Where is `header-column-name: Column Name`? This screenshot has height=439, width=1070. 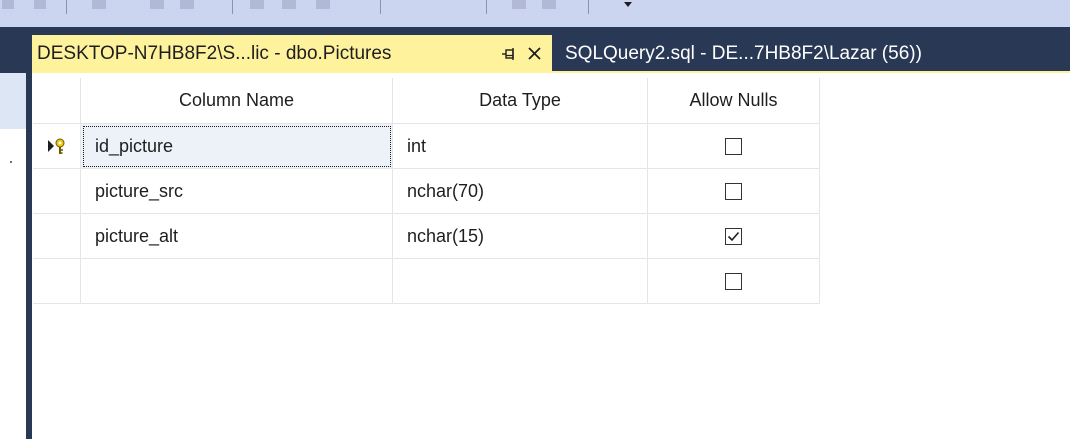
header-column-name: Column Name is located at coordinates (236, 101).